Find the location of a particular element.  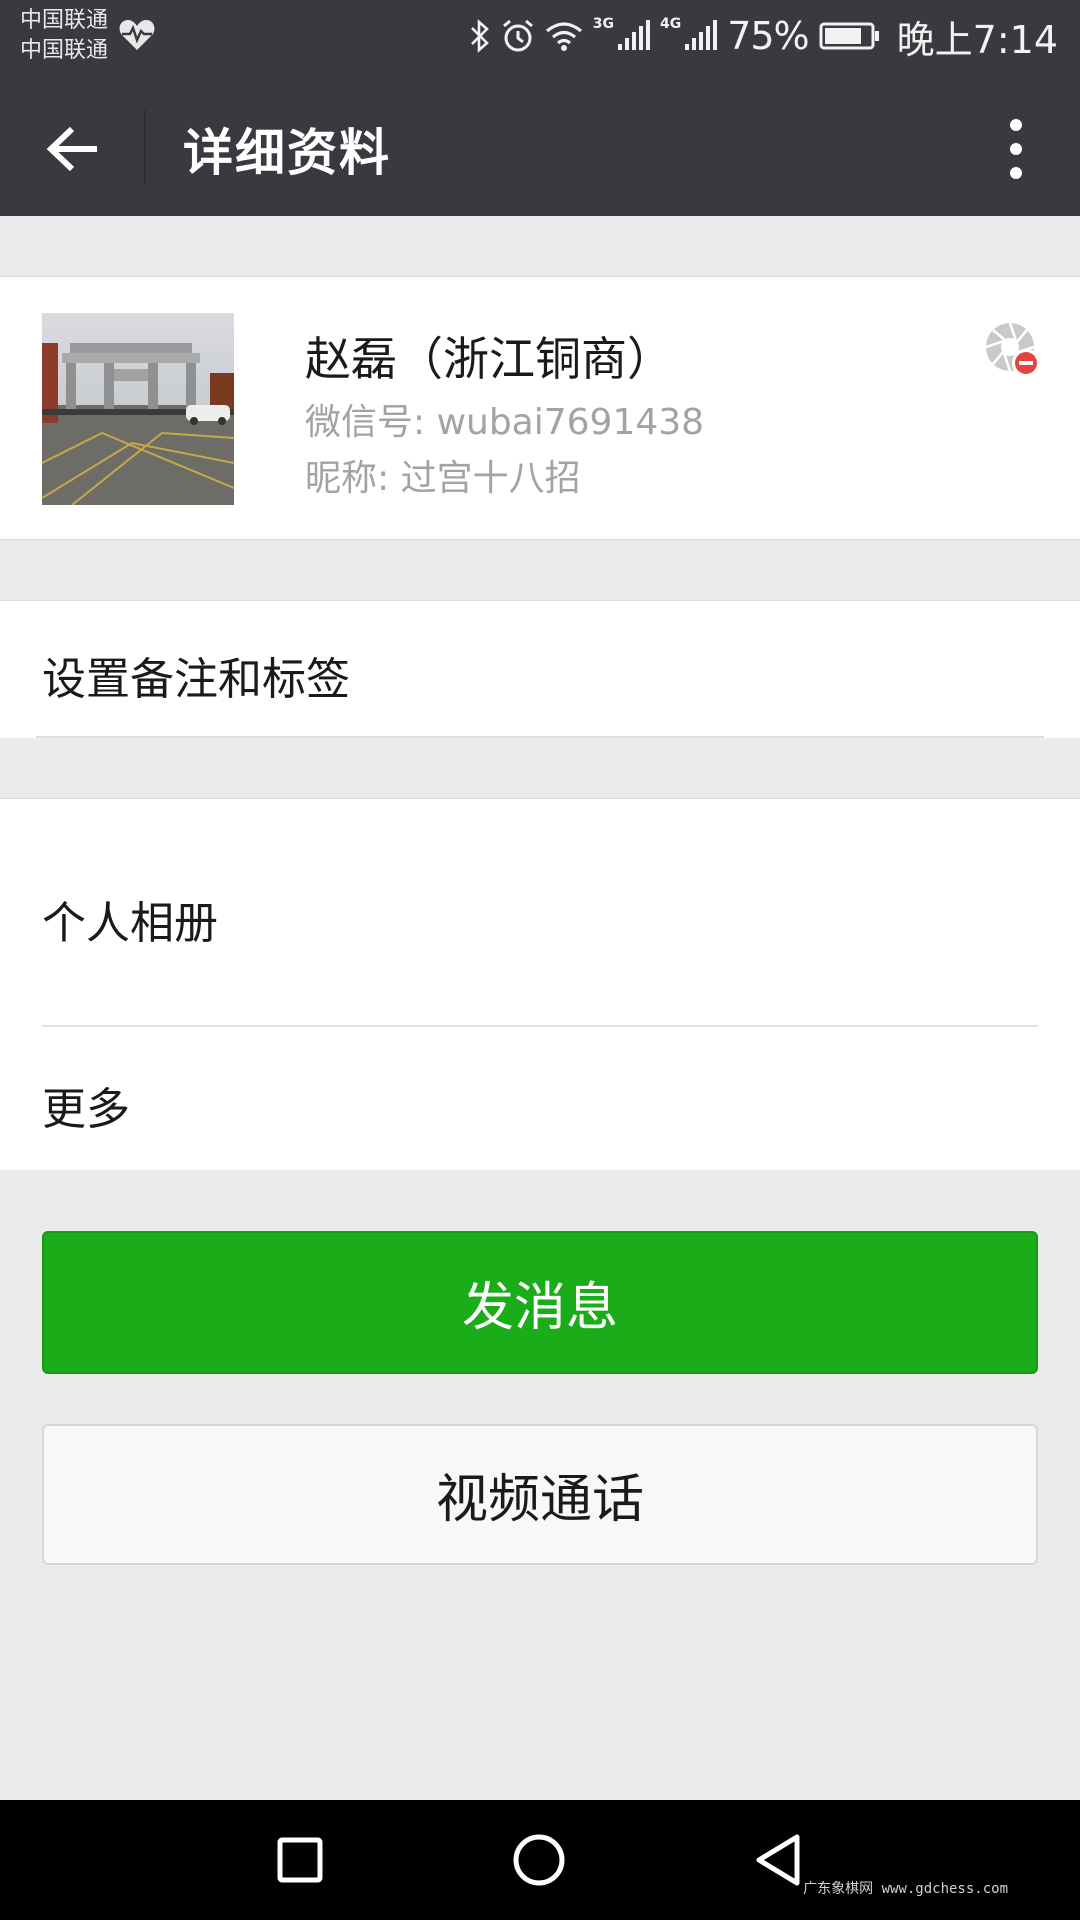

network-tag-4g: 4G is located at coordinates (670, 24).